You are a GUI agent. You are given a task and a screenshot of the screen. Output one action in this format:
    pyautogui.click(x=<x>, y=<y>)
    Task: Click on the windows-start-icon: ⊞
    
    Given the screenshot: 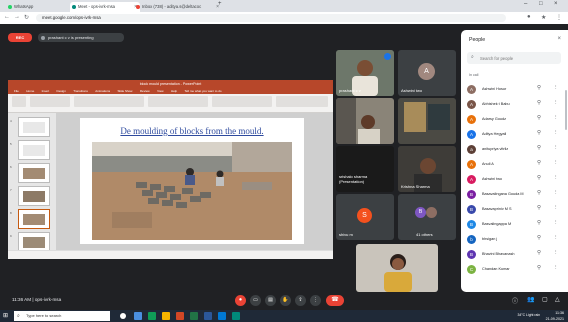 What is the action you would take?
    pyautogui.click(x=7, y=316)
    